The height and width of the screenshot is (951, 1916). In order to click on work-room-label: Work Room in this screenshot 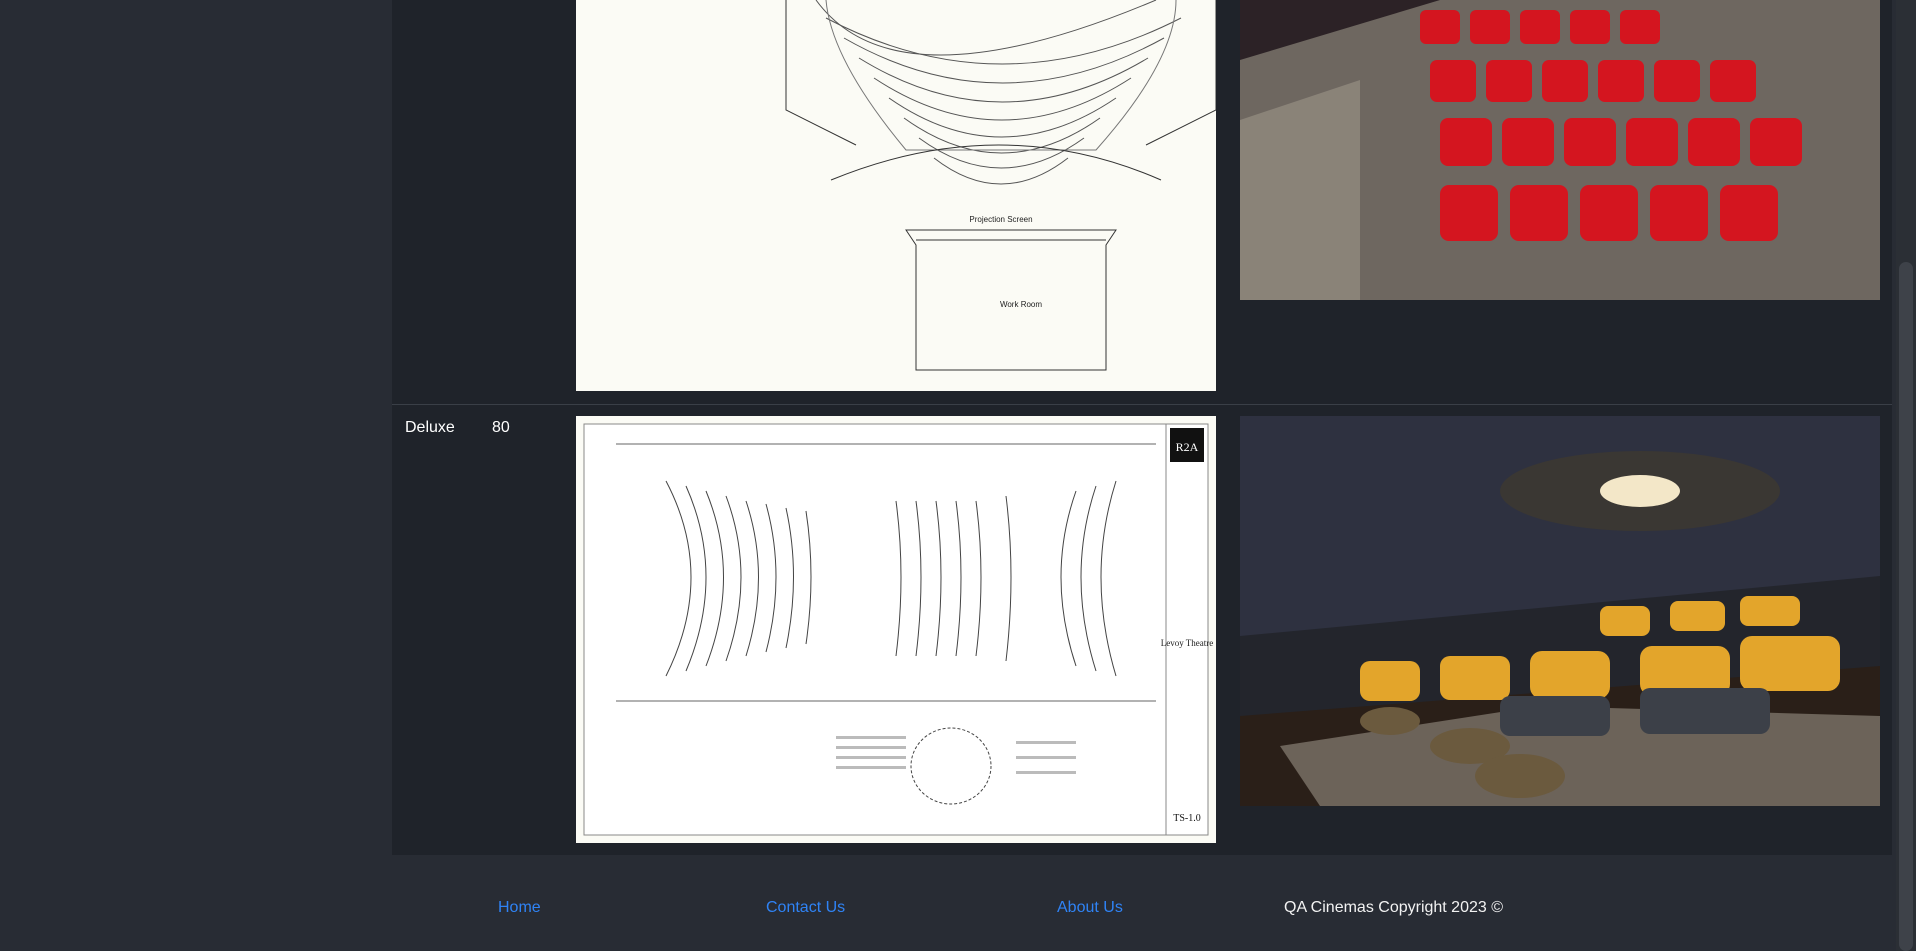, I will do `click(1021, 304)`.